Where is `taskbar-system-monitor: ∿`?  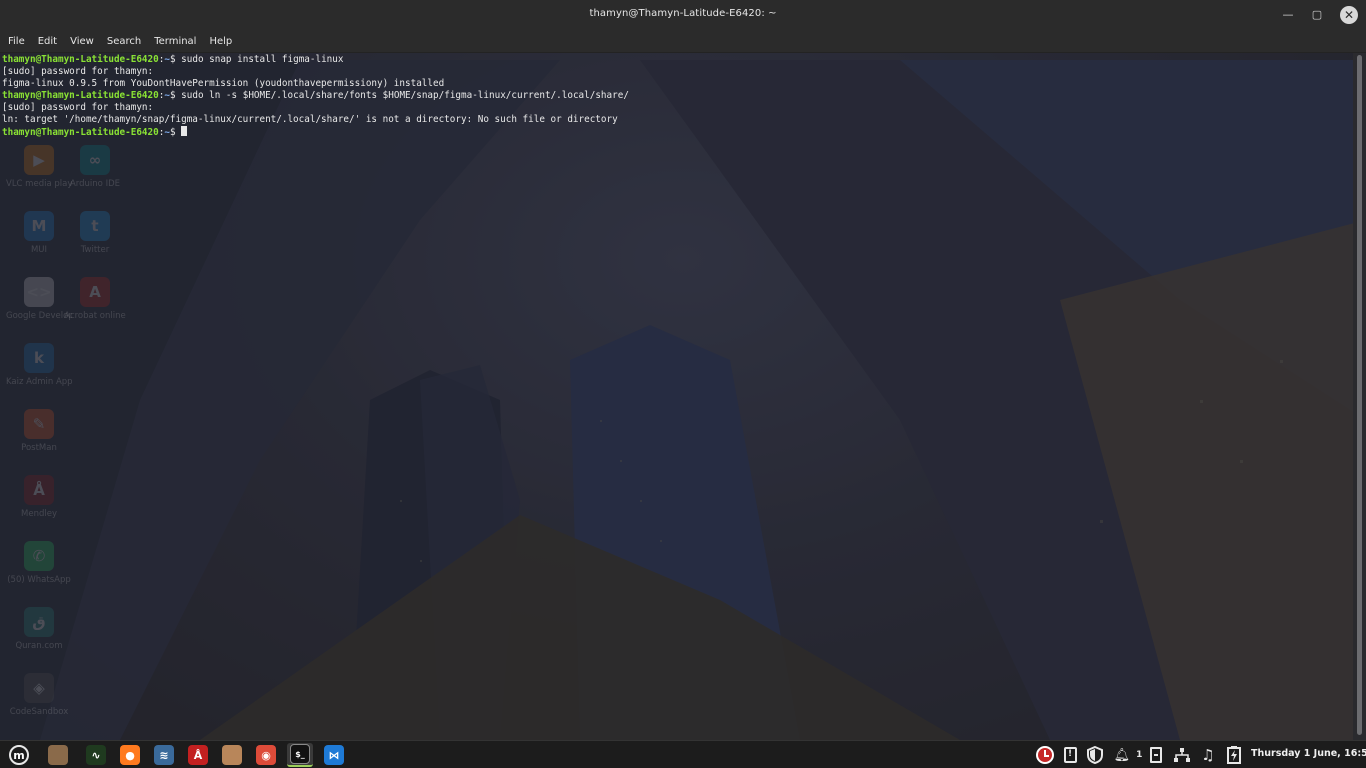 taskbar-system-monitor: ∿ is located at coordinates (96, 755).